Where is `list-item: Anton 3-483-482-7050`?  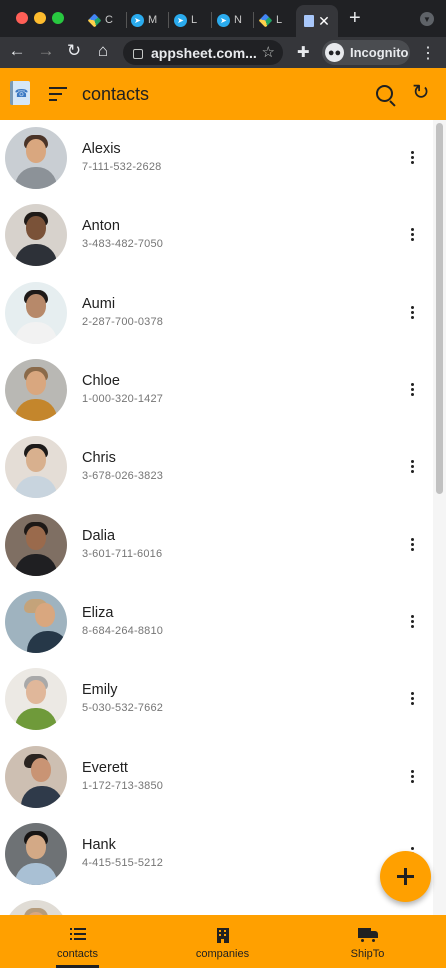
list-item: Anton 3-483-482-7050 is located at coordinates (216, 235).